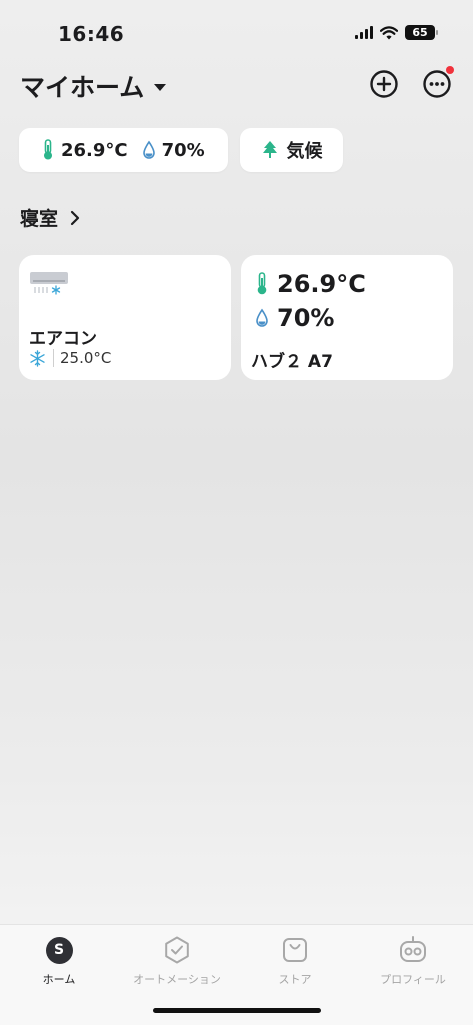 The width and height of the screenshot is (473, 1025). Describe the element at coordinates (82, 87) in the screenshot. I see `home-title: マイホーム` at that location.